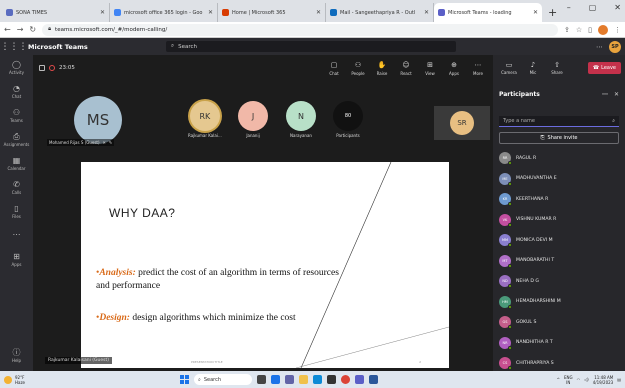  What do you see at coordinates (462, 123) in the screenshot?
I see `self-video-tile: SR` at bounding box center [462, 123].